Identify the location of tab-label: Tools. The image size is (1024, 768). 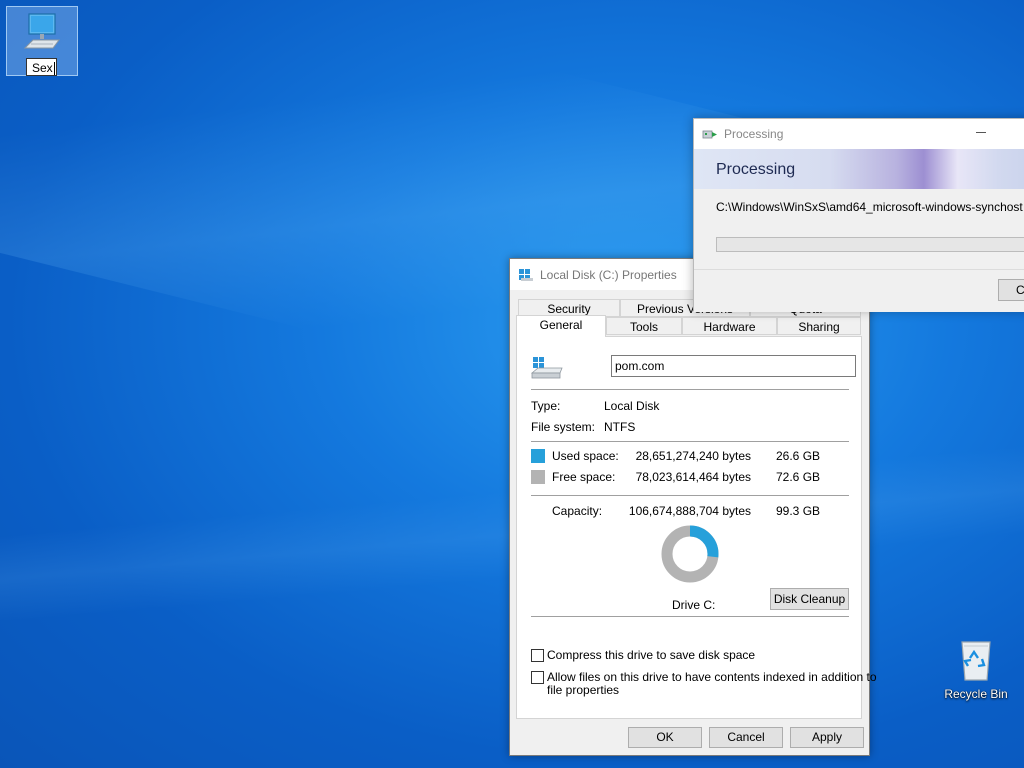
(643, 327).